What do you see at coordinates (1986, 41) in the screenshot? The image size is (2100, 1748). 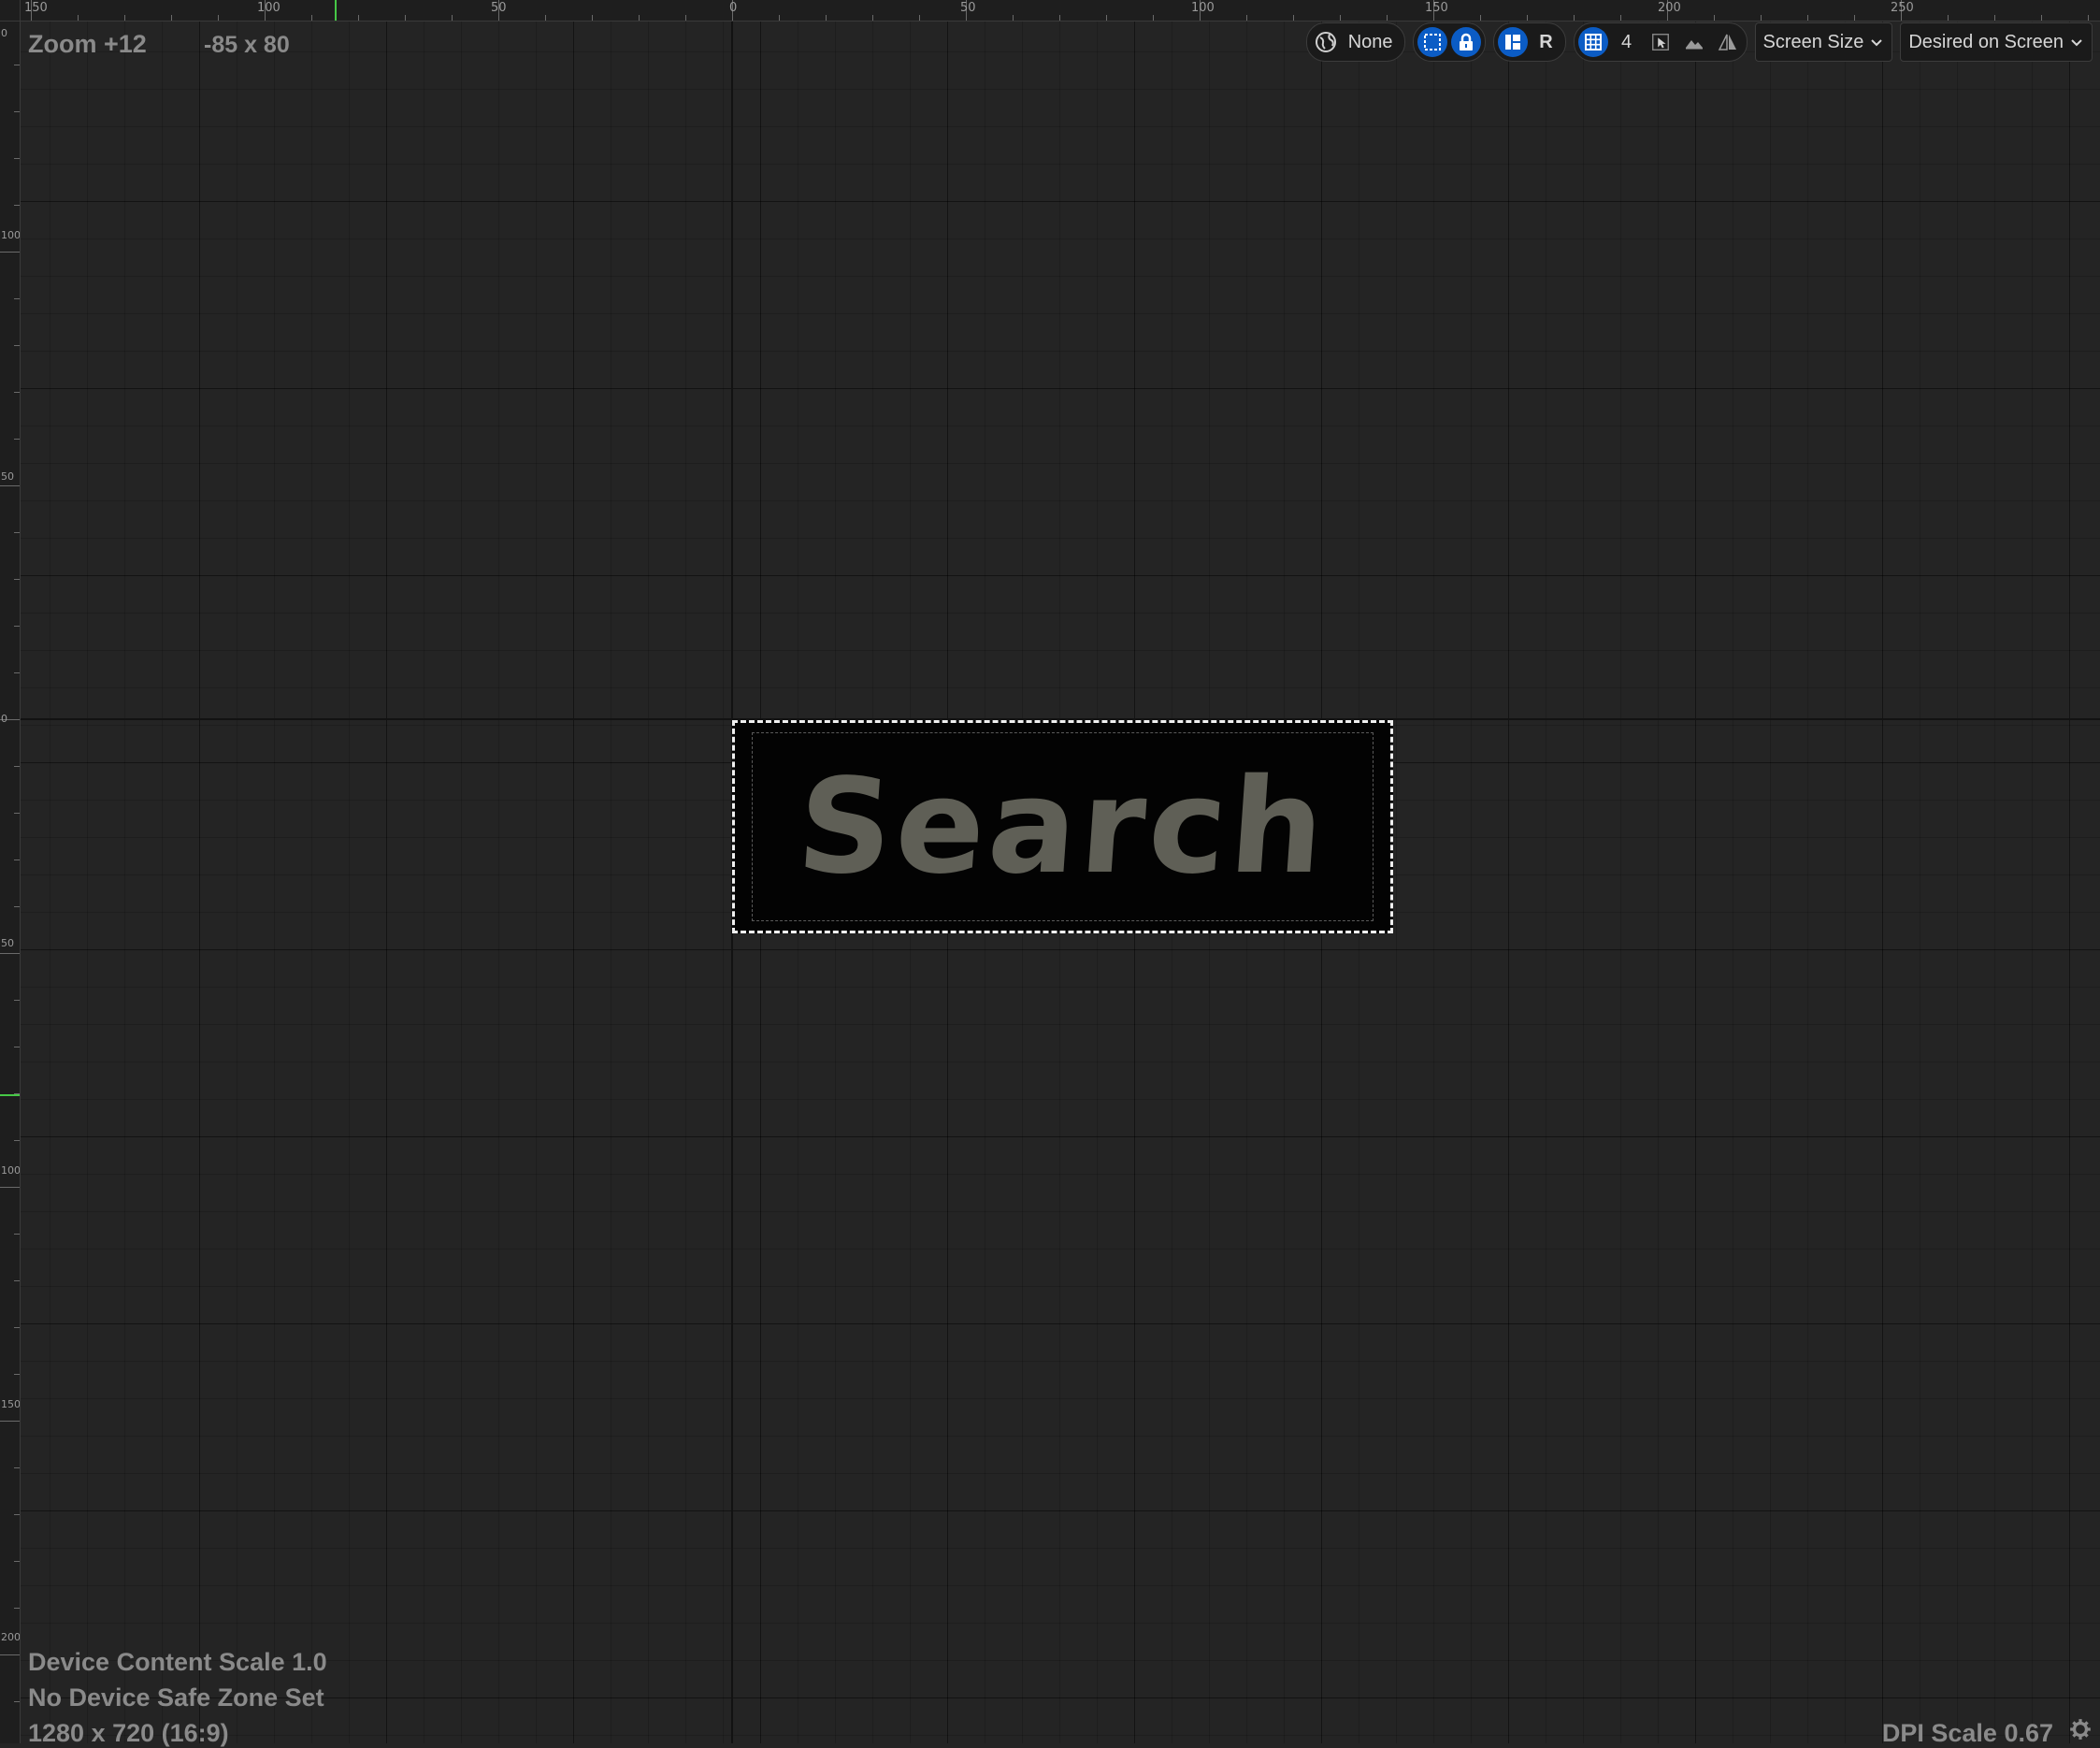 I see `size-mode-label: Desired on Screen` at bounding box center [1986, 41].